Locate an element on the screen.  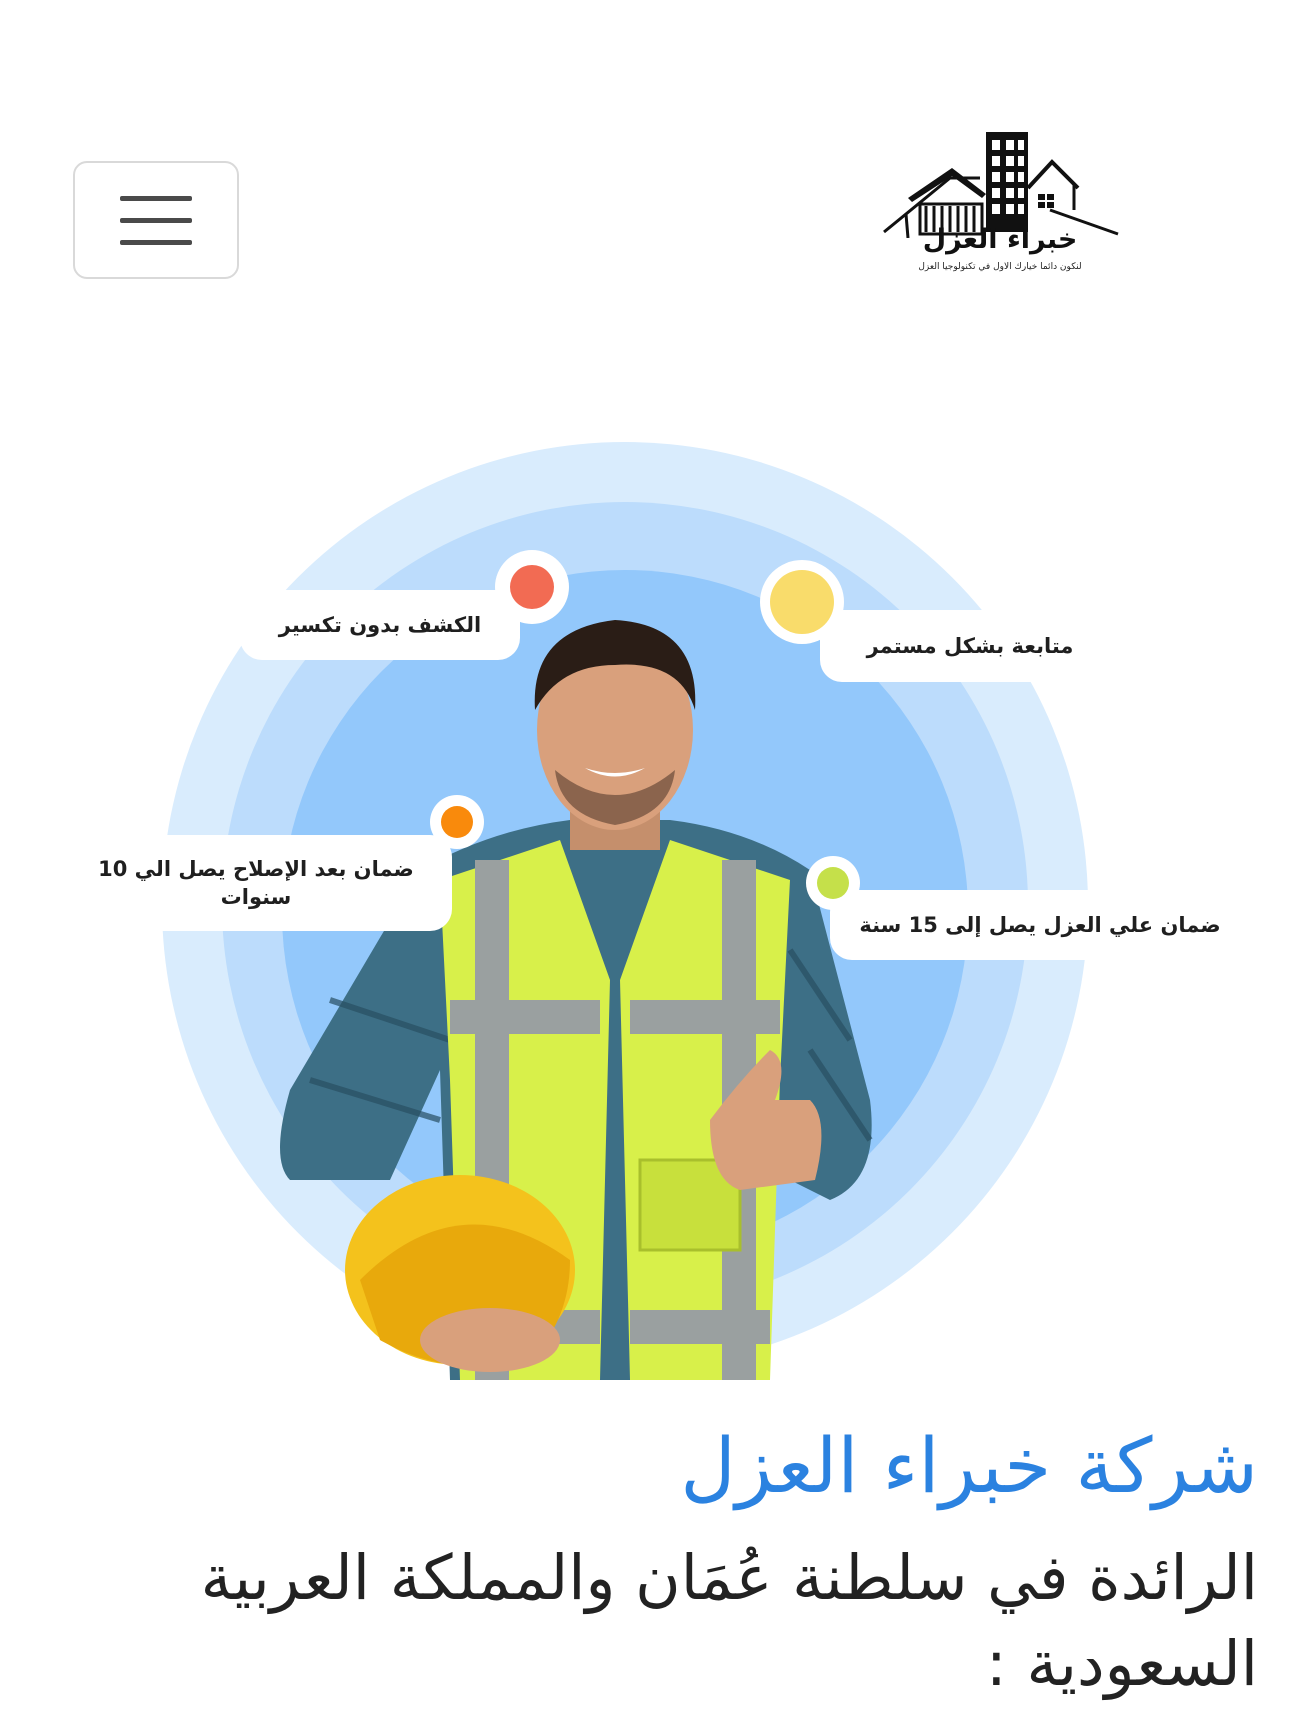
feature-dot-insulation-warranty is located at coordinates (833, 883).